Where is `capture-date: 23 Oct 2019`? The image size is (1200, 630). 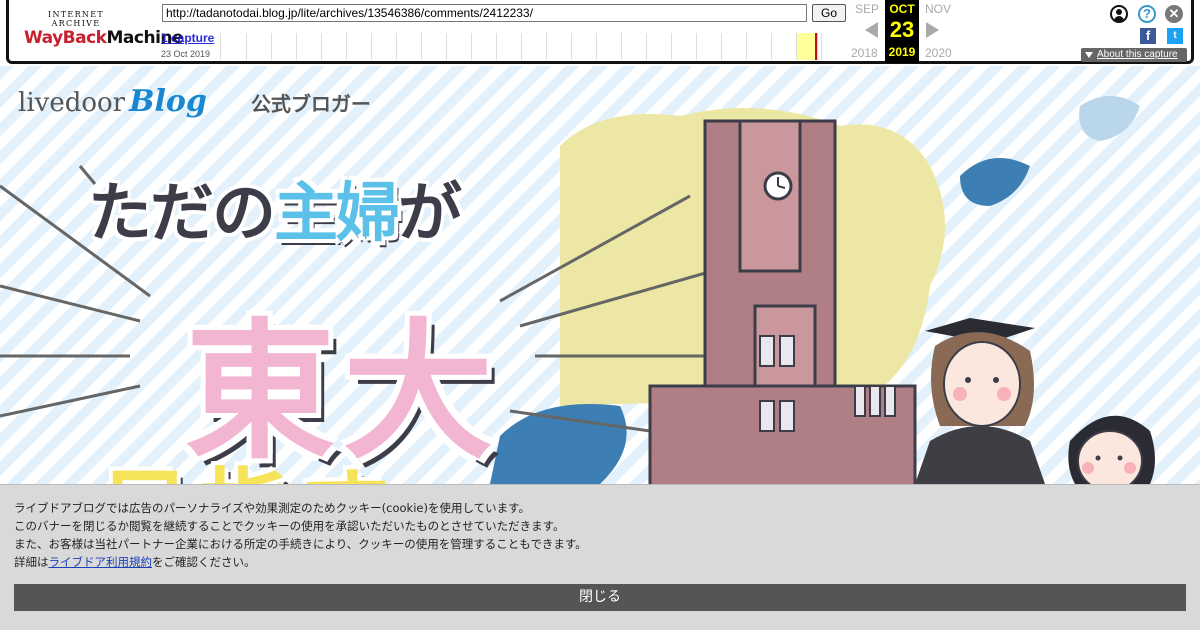 capture-date: 23 Oct 2019 is located at coordinates (186, 54).